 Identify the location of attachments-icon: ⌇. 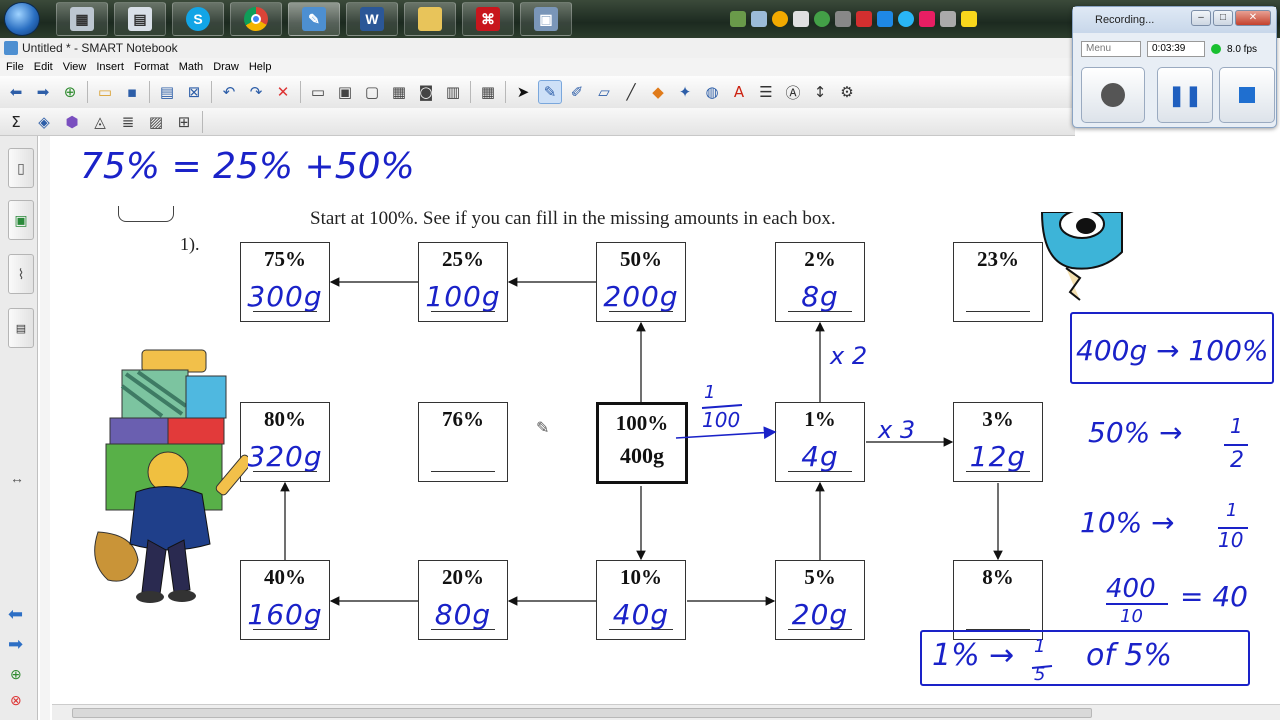
(21, 274).